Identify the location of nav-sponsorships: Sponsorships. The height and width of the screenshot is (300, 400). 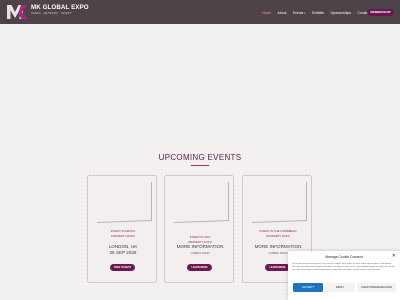
(340, 13).